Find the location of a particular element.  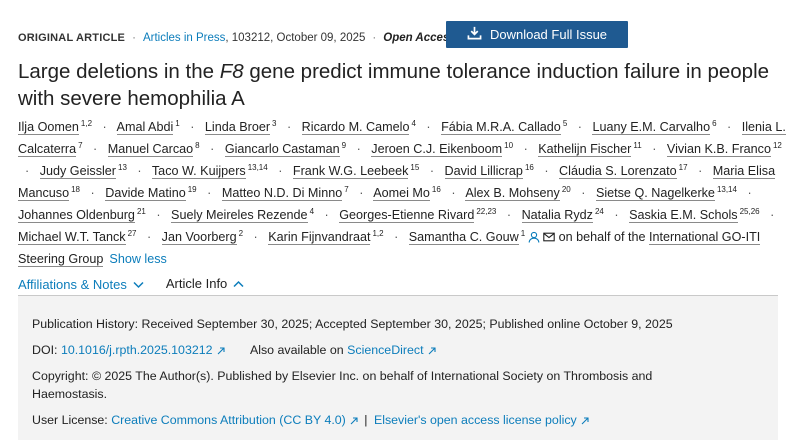

author-affiliation-ref: 19 is located at coordinates (192, 189).